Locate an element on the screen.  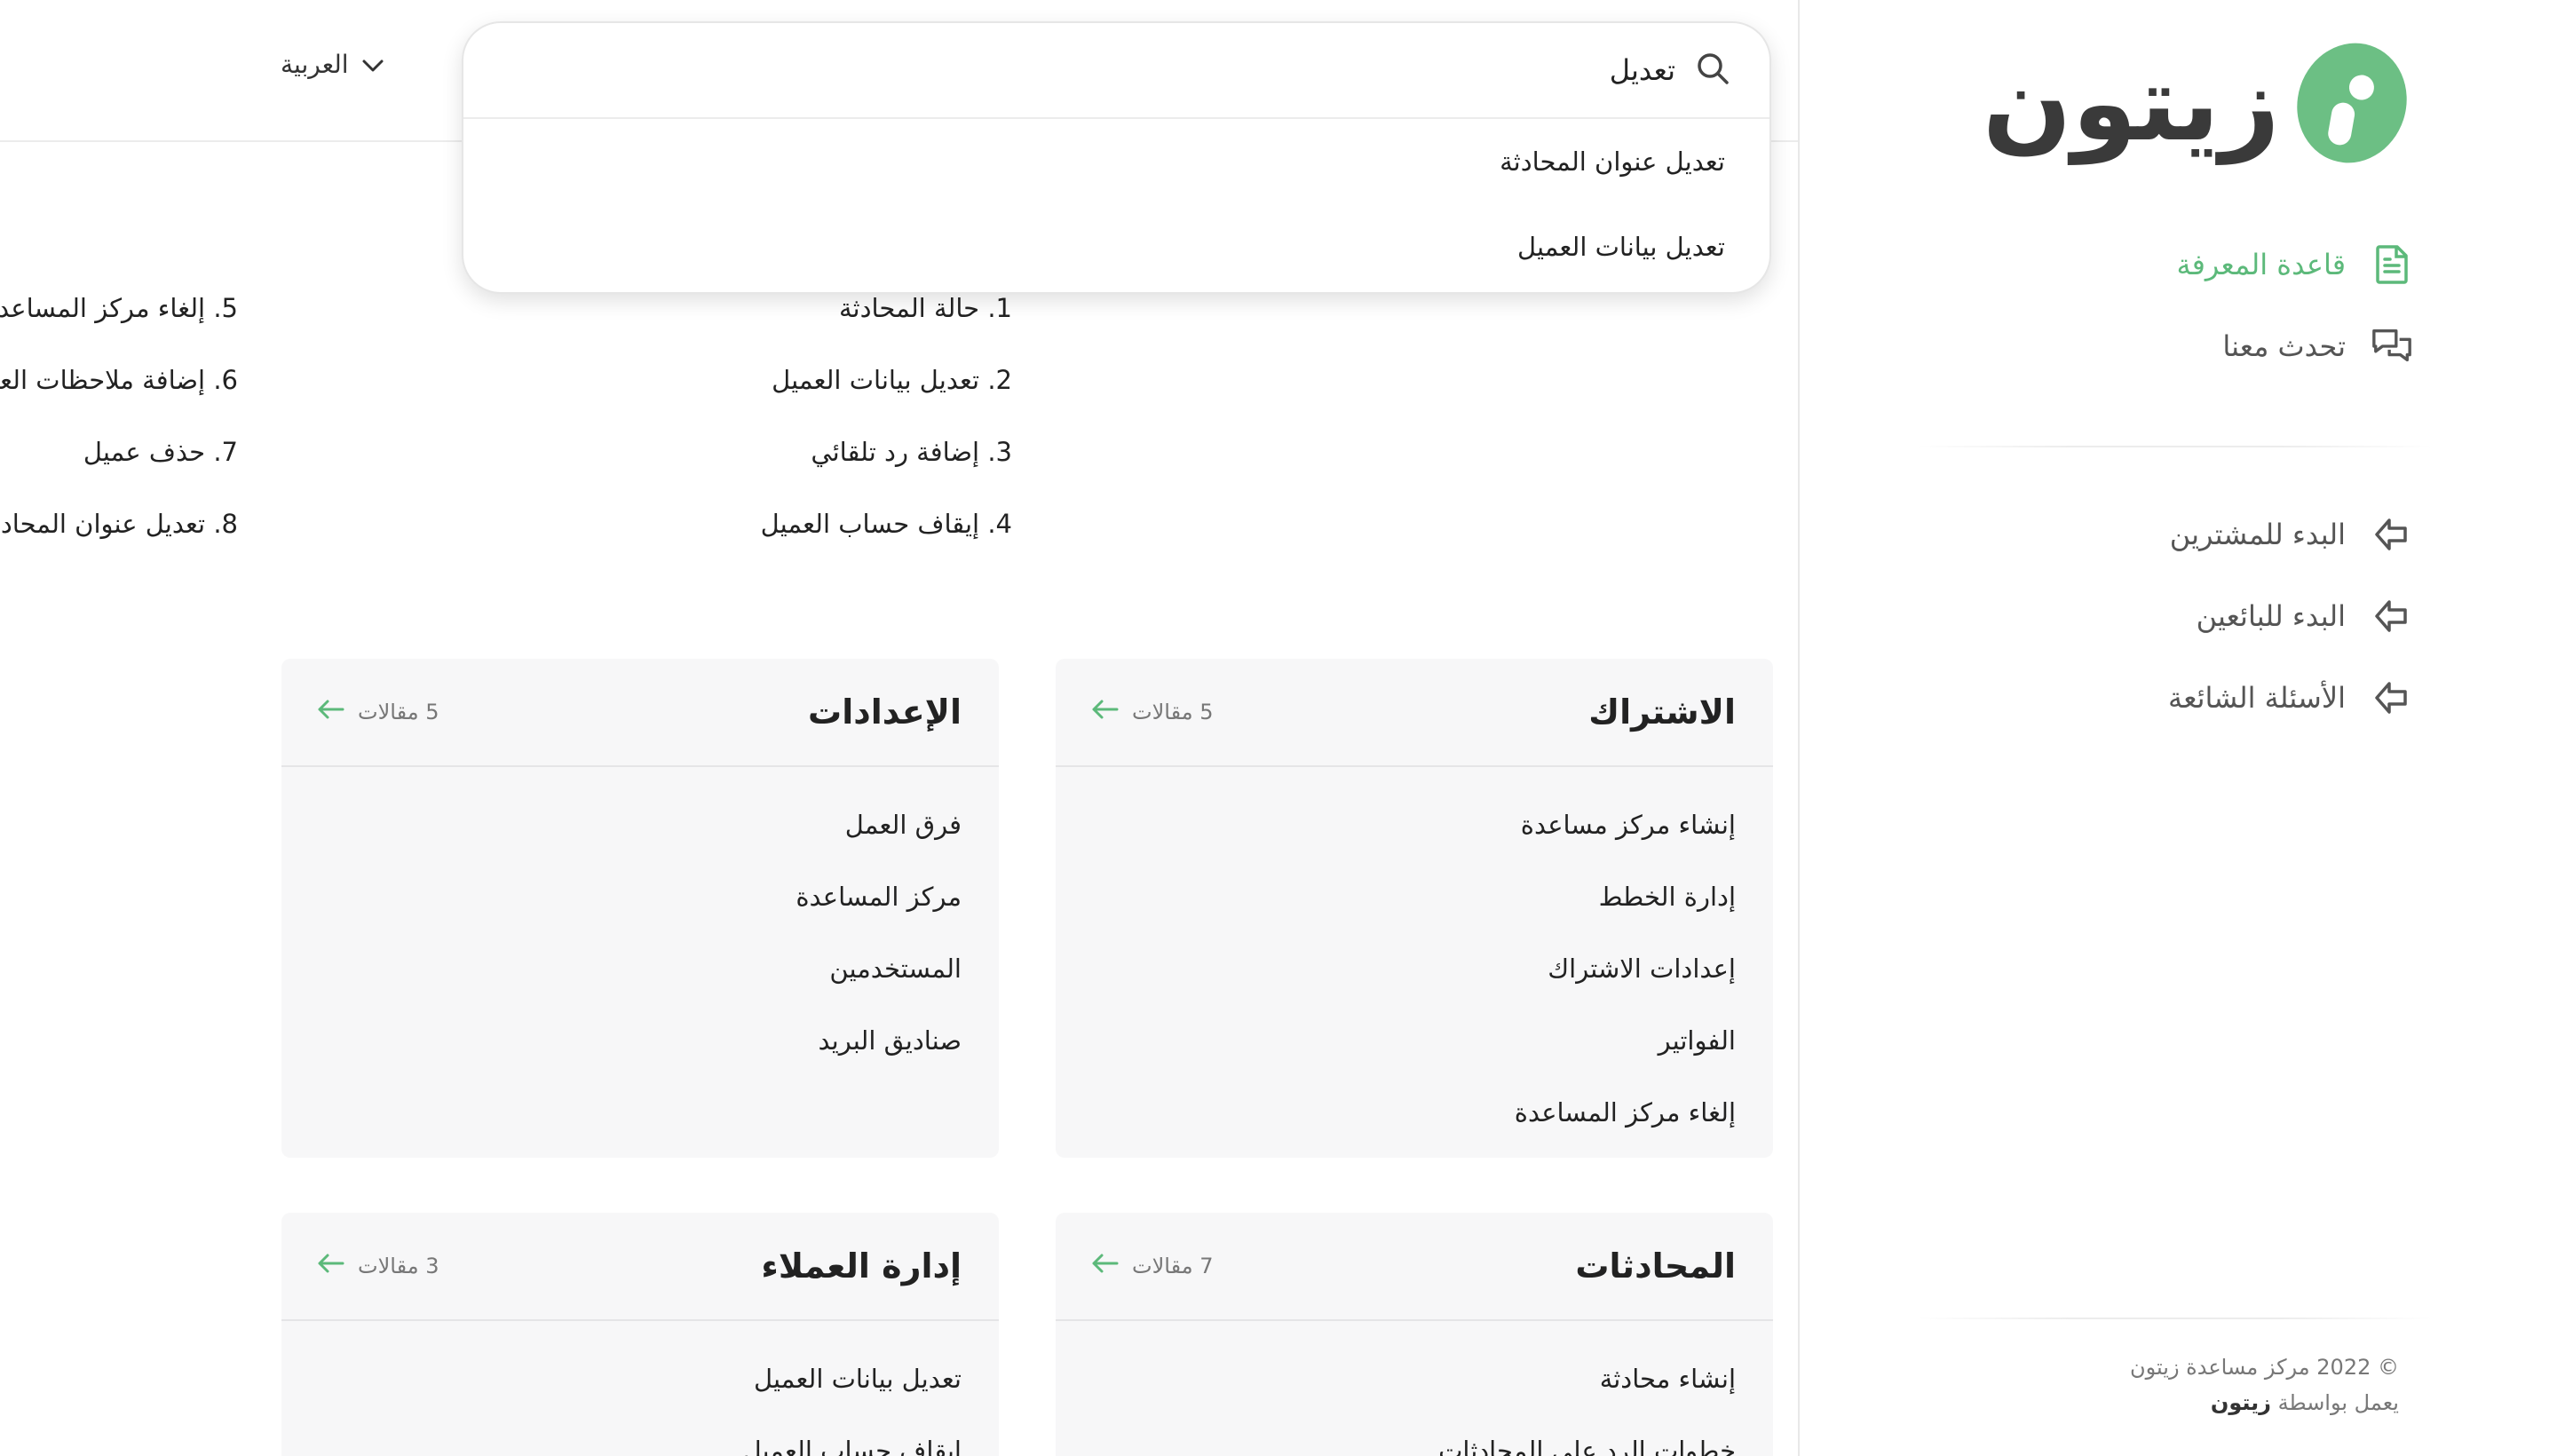
search-icon is located at coordinates (1712, 70).